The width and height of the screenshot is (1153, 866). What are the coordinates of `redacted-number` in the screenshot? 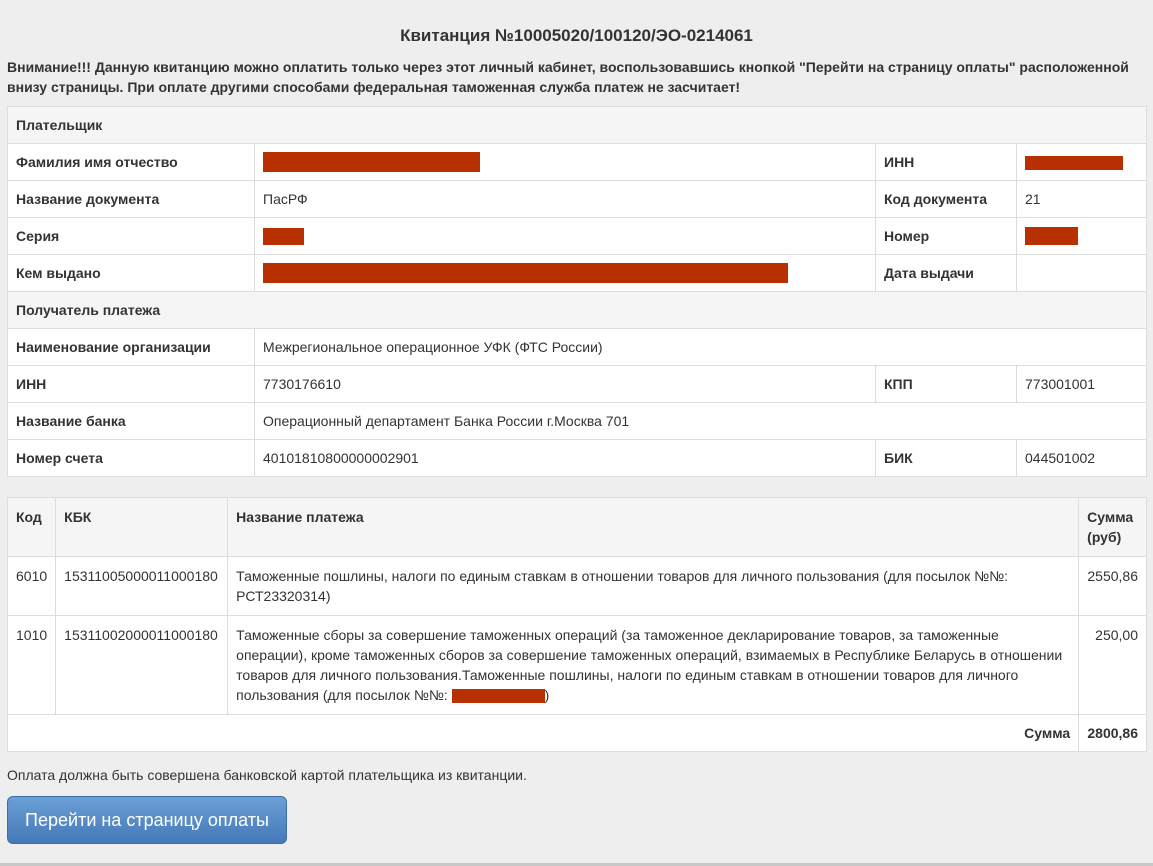 It's located at (1051, 236).